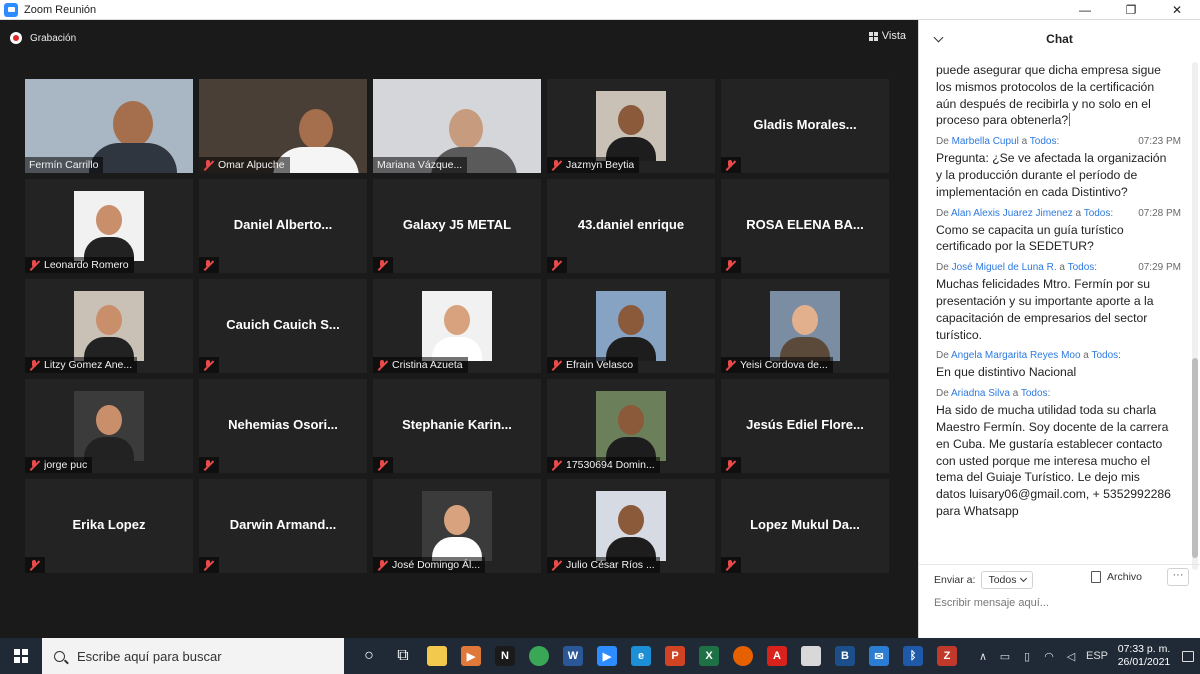  What do you see at coordinates (631, 126) in the screenshot?
I see `participant-tile: Jazmyn Beytia` at bounding box center [631, 126].